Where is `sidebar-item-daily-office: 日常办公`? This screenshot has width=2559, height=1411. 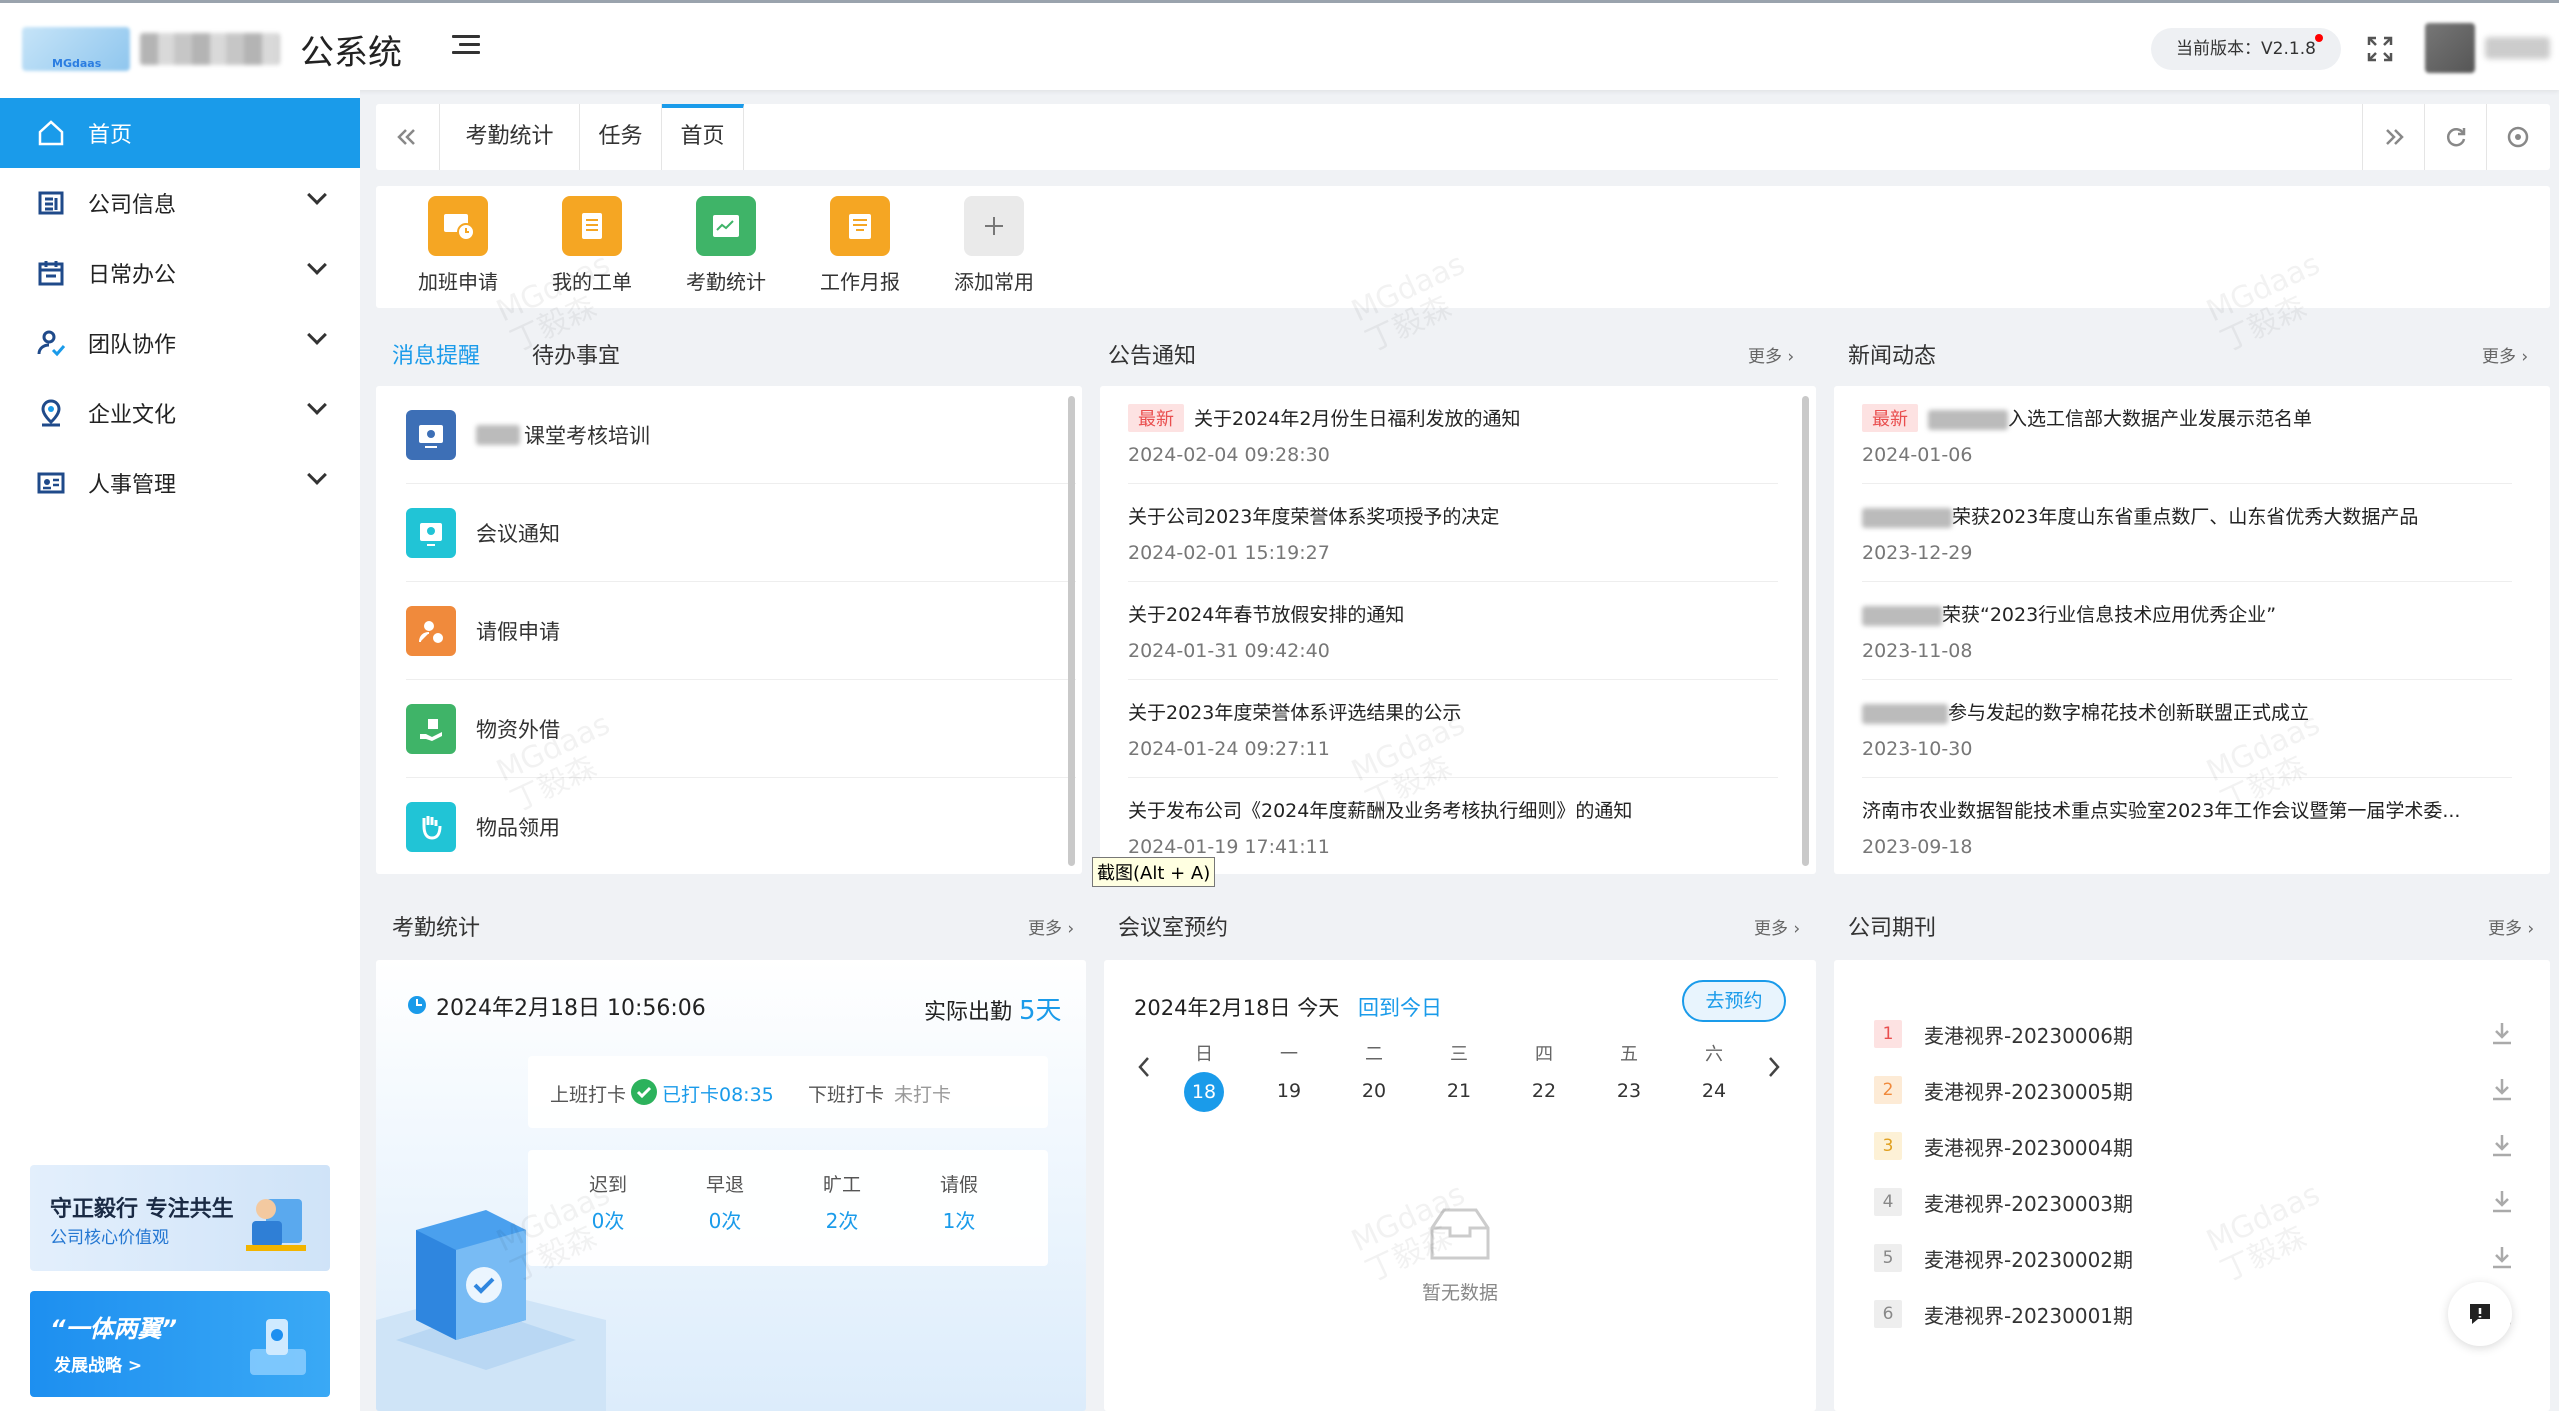
sidebar-item-daily-office: 日常办公 is located at coordinates (180, 273).